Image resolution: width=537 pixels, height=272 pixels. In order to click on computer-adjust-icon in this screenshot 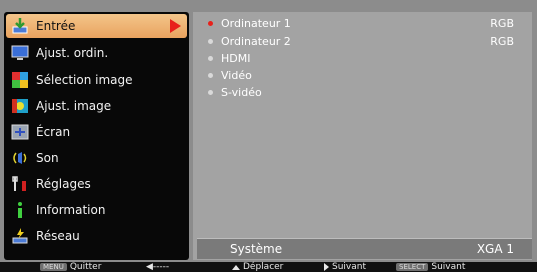, I will do `click(20, 53)`.